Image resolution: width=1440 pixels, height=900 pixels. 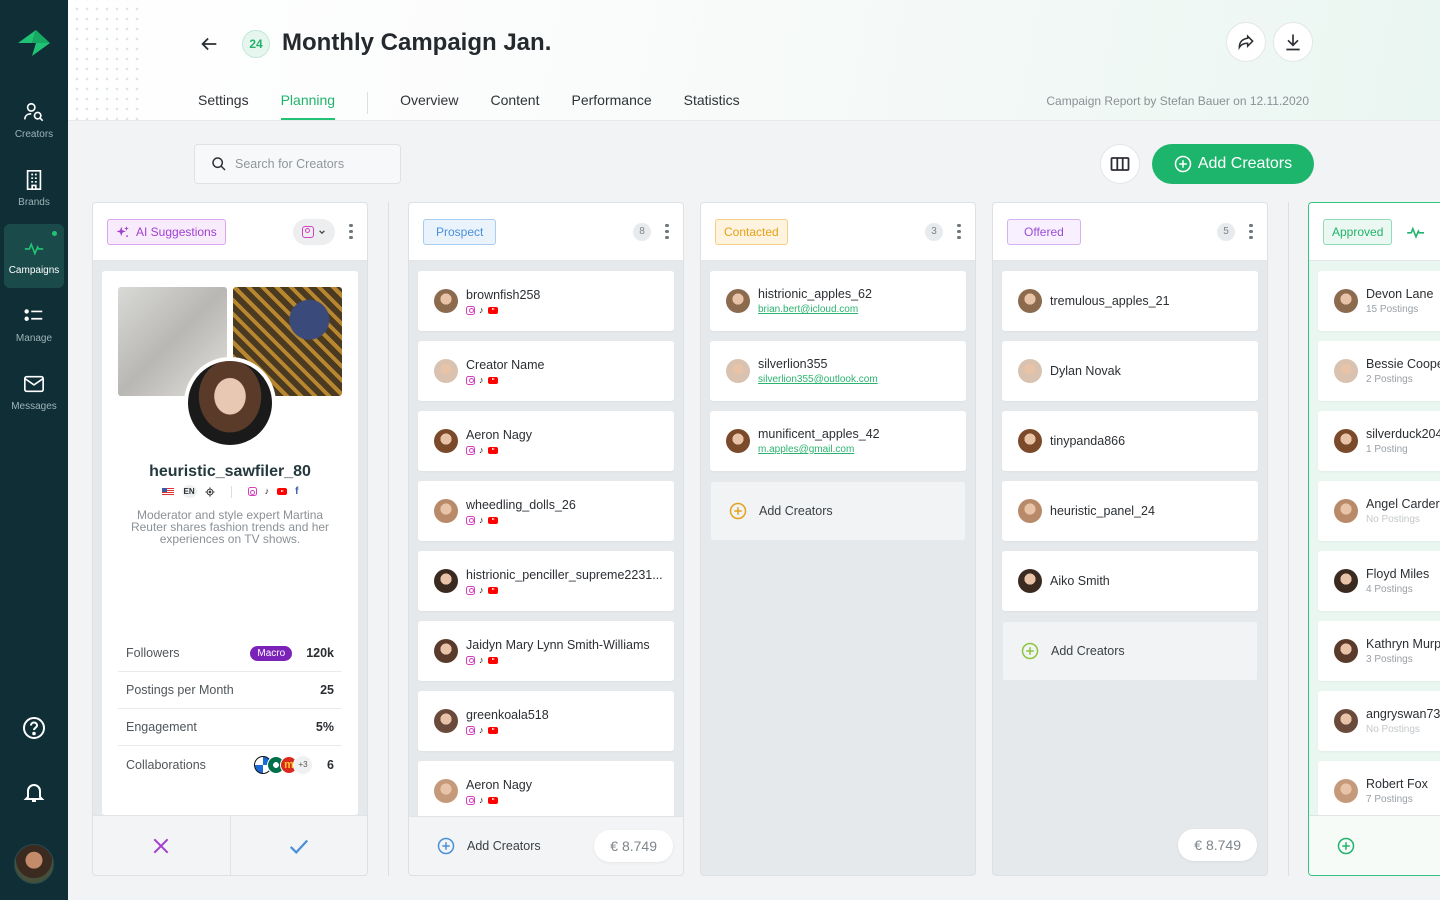 What do you see at coordinates (180, 690) in the screenshot?
I see `stat-label: Postings per Month` at bounding box center [180, 690].